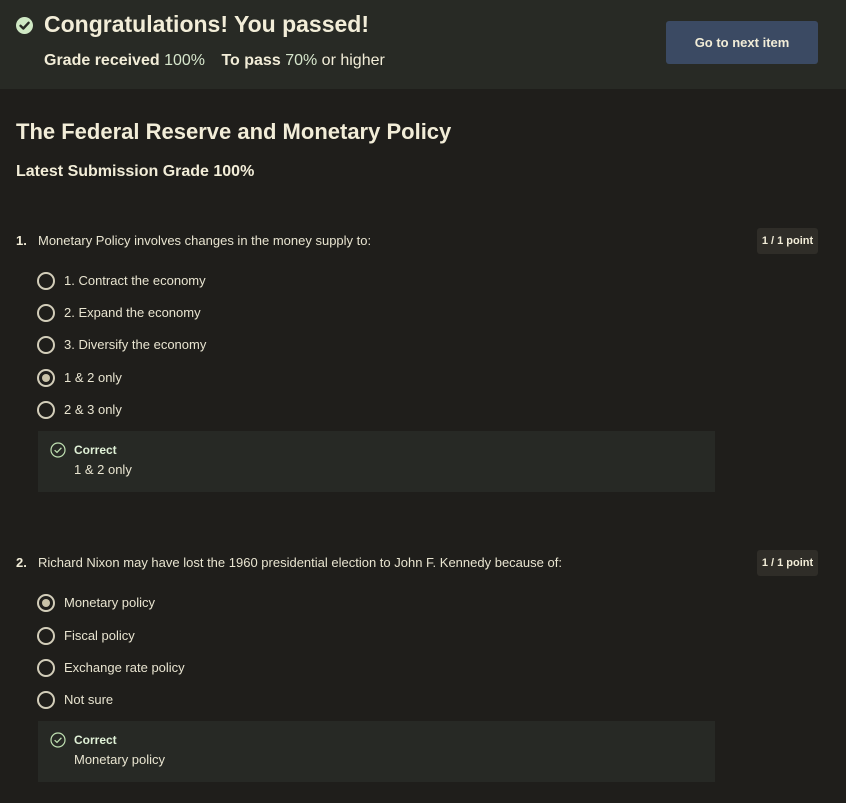 The image size is (846, 803). I want to click on grade-received-value: 100%, so click(184, 60).